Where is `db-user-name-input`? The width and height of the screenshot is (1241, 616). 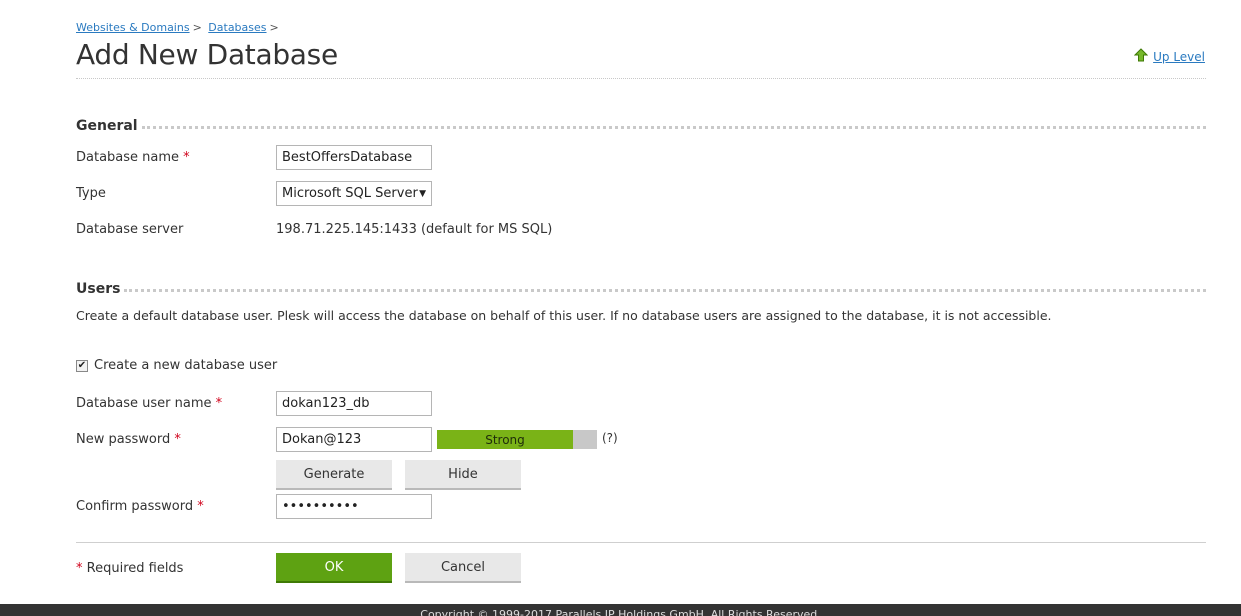 db-user-name-input is located at coordinates (354, 403).